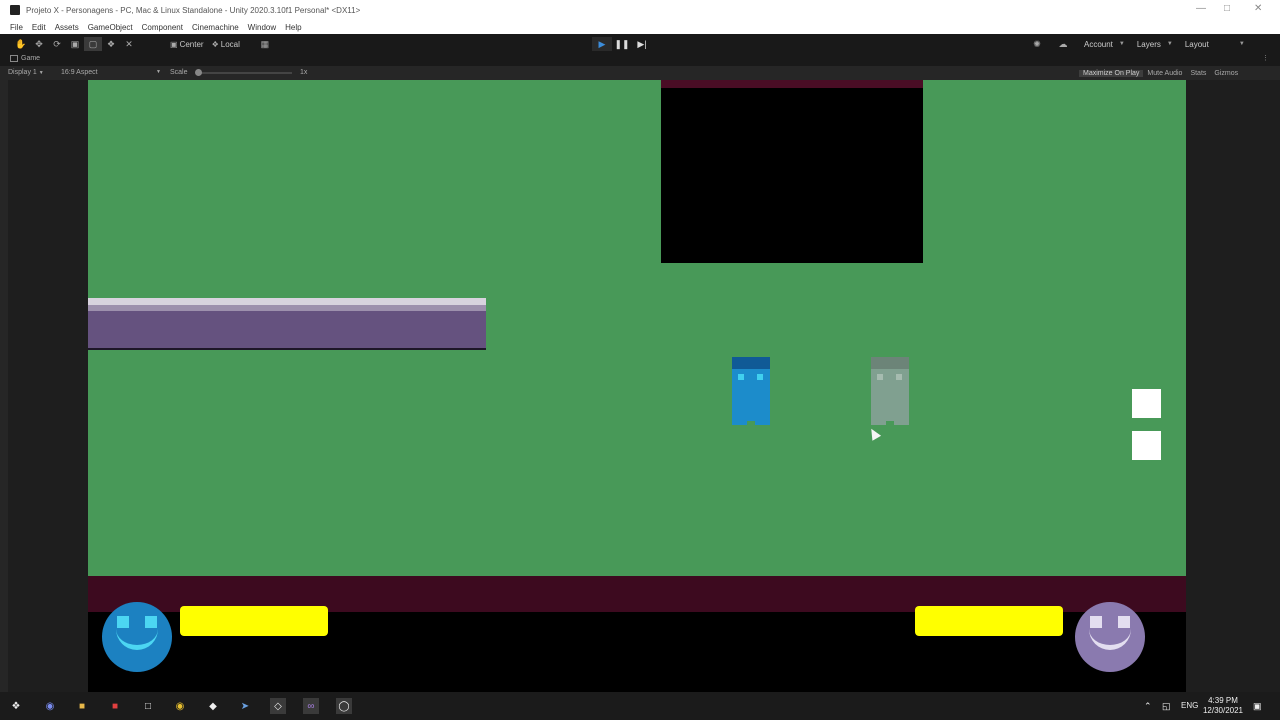  I want to click on white-block-bottom, so click(1146, 445).